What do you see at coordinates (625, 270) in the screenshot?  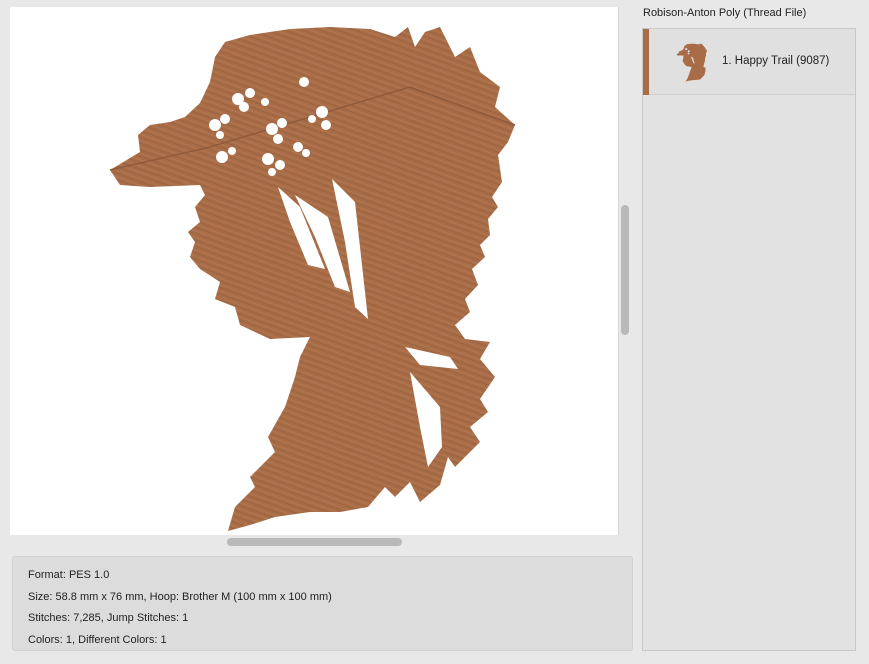 I see `vertical-scrollbar` at bounding box center [625, 270].